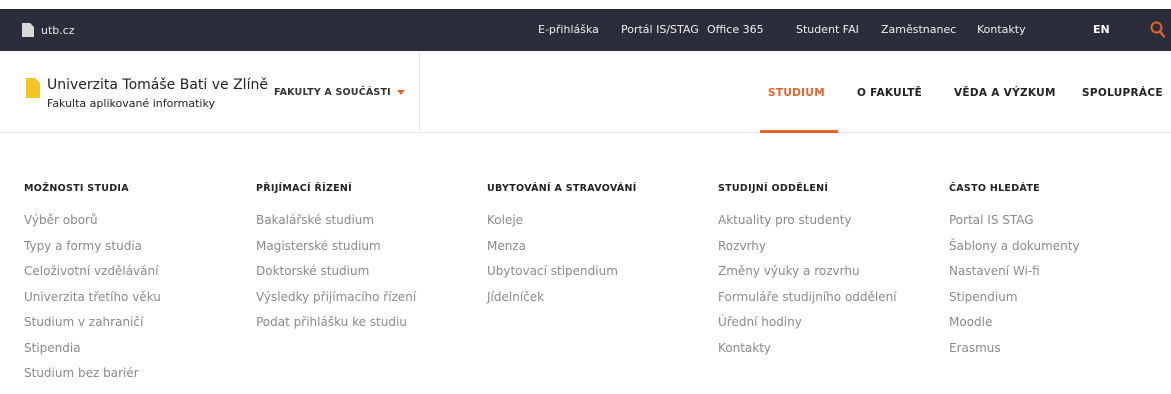  I want to click on menu-link: Podat přihlášku ke studiu, so click(336, 328).